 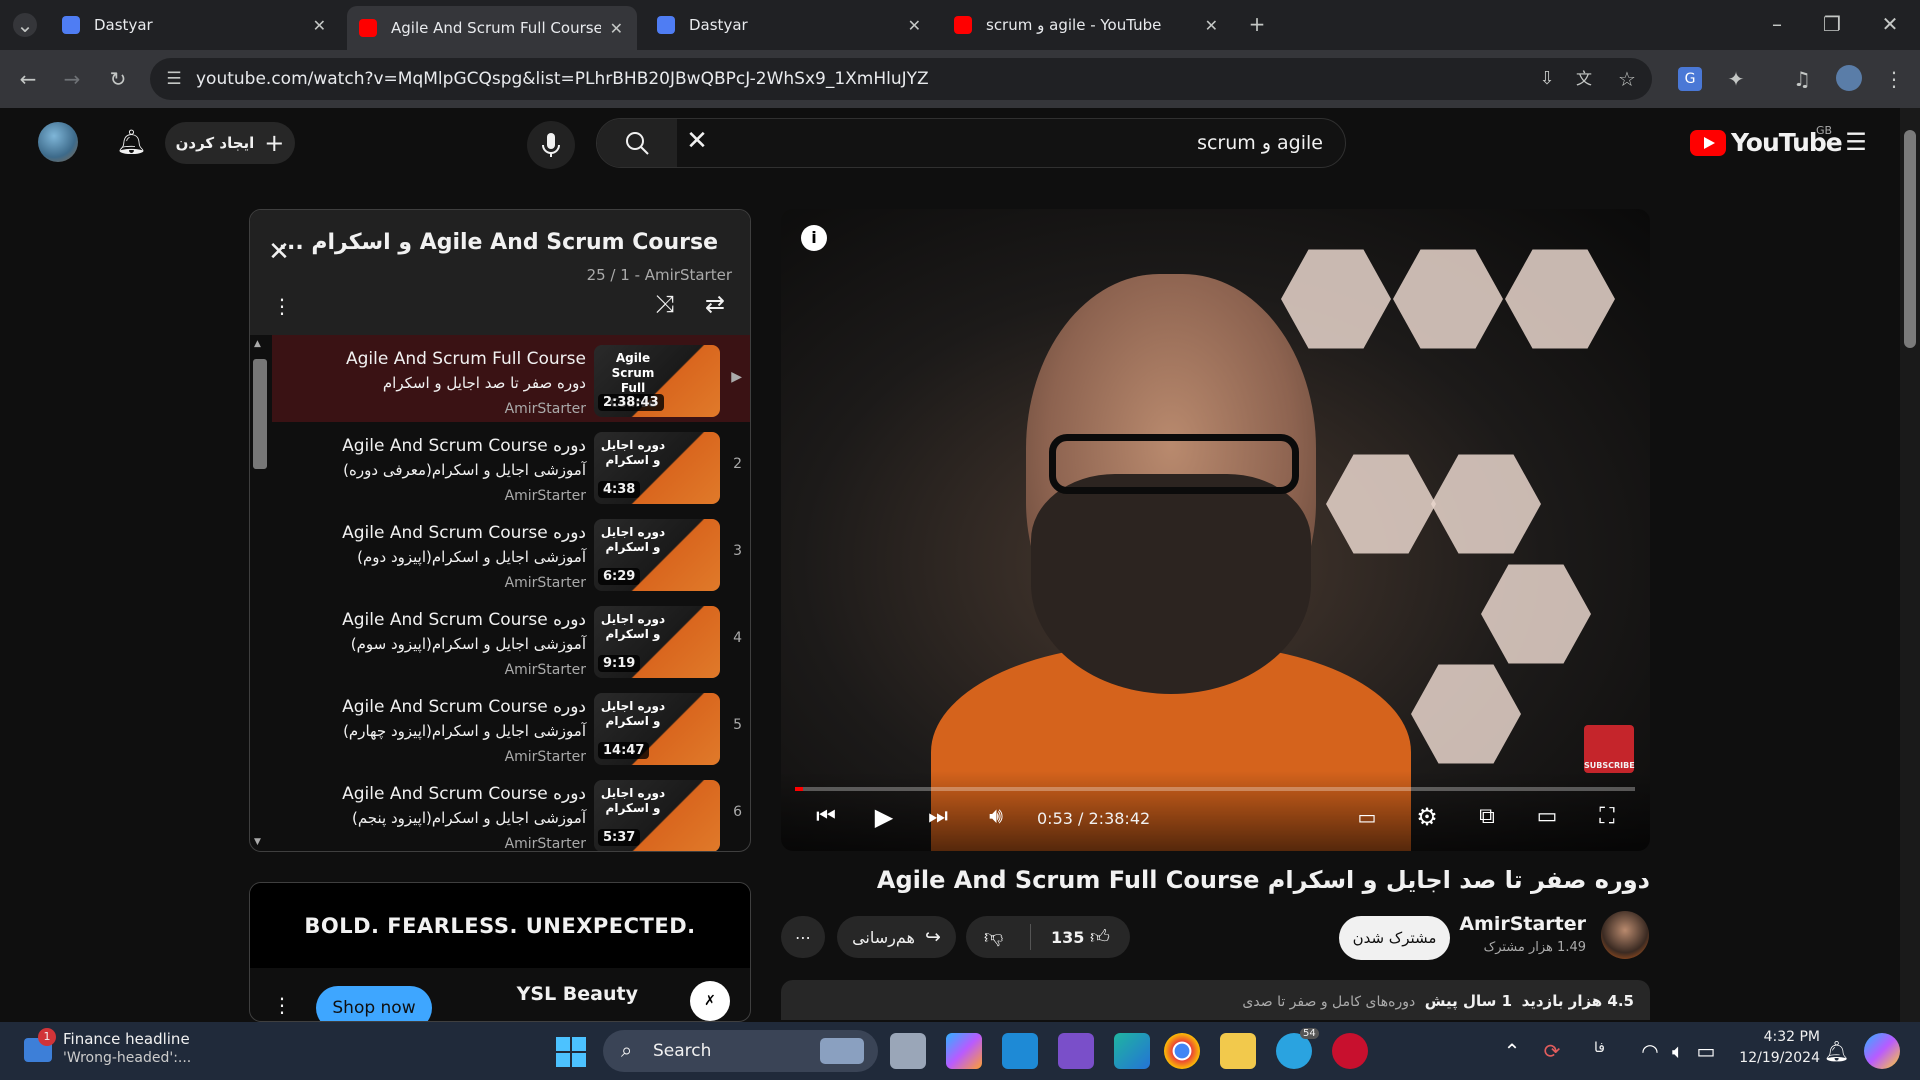 I want to click on restore-icon: ❐, so click(x=1832, y=24).